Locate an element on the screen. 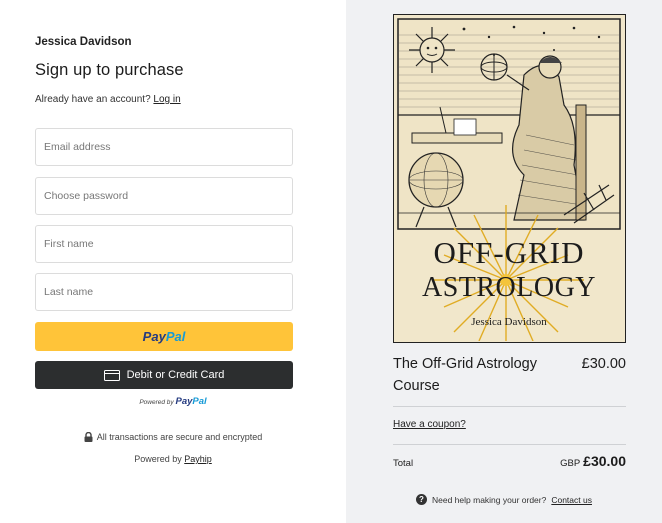 This screenshot has width=662, height=523. first-name-field is located at coordinates (164, 244).